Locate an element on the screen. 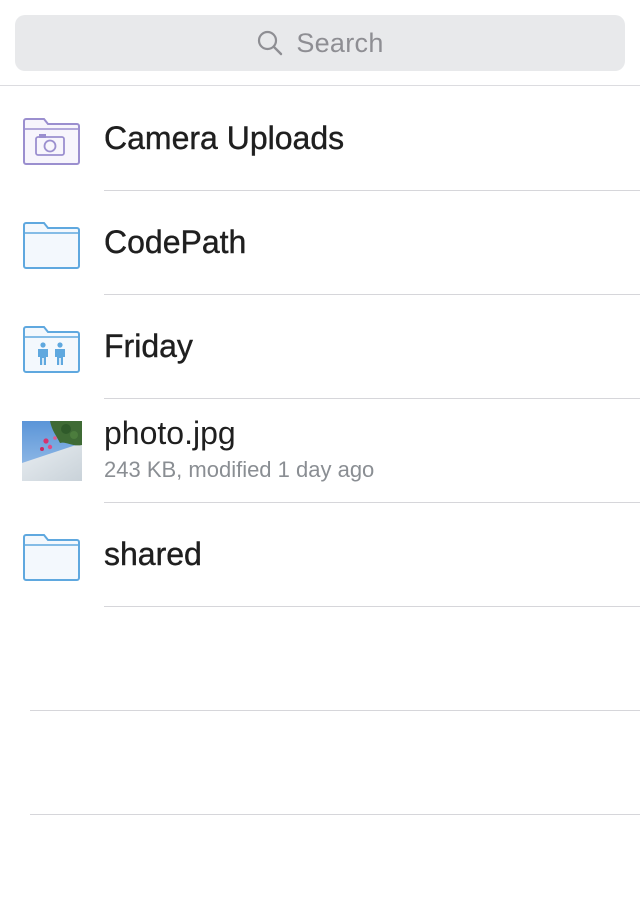  item-name: Friday is located at coordinates (148, 346).